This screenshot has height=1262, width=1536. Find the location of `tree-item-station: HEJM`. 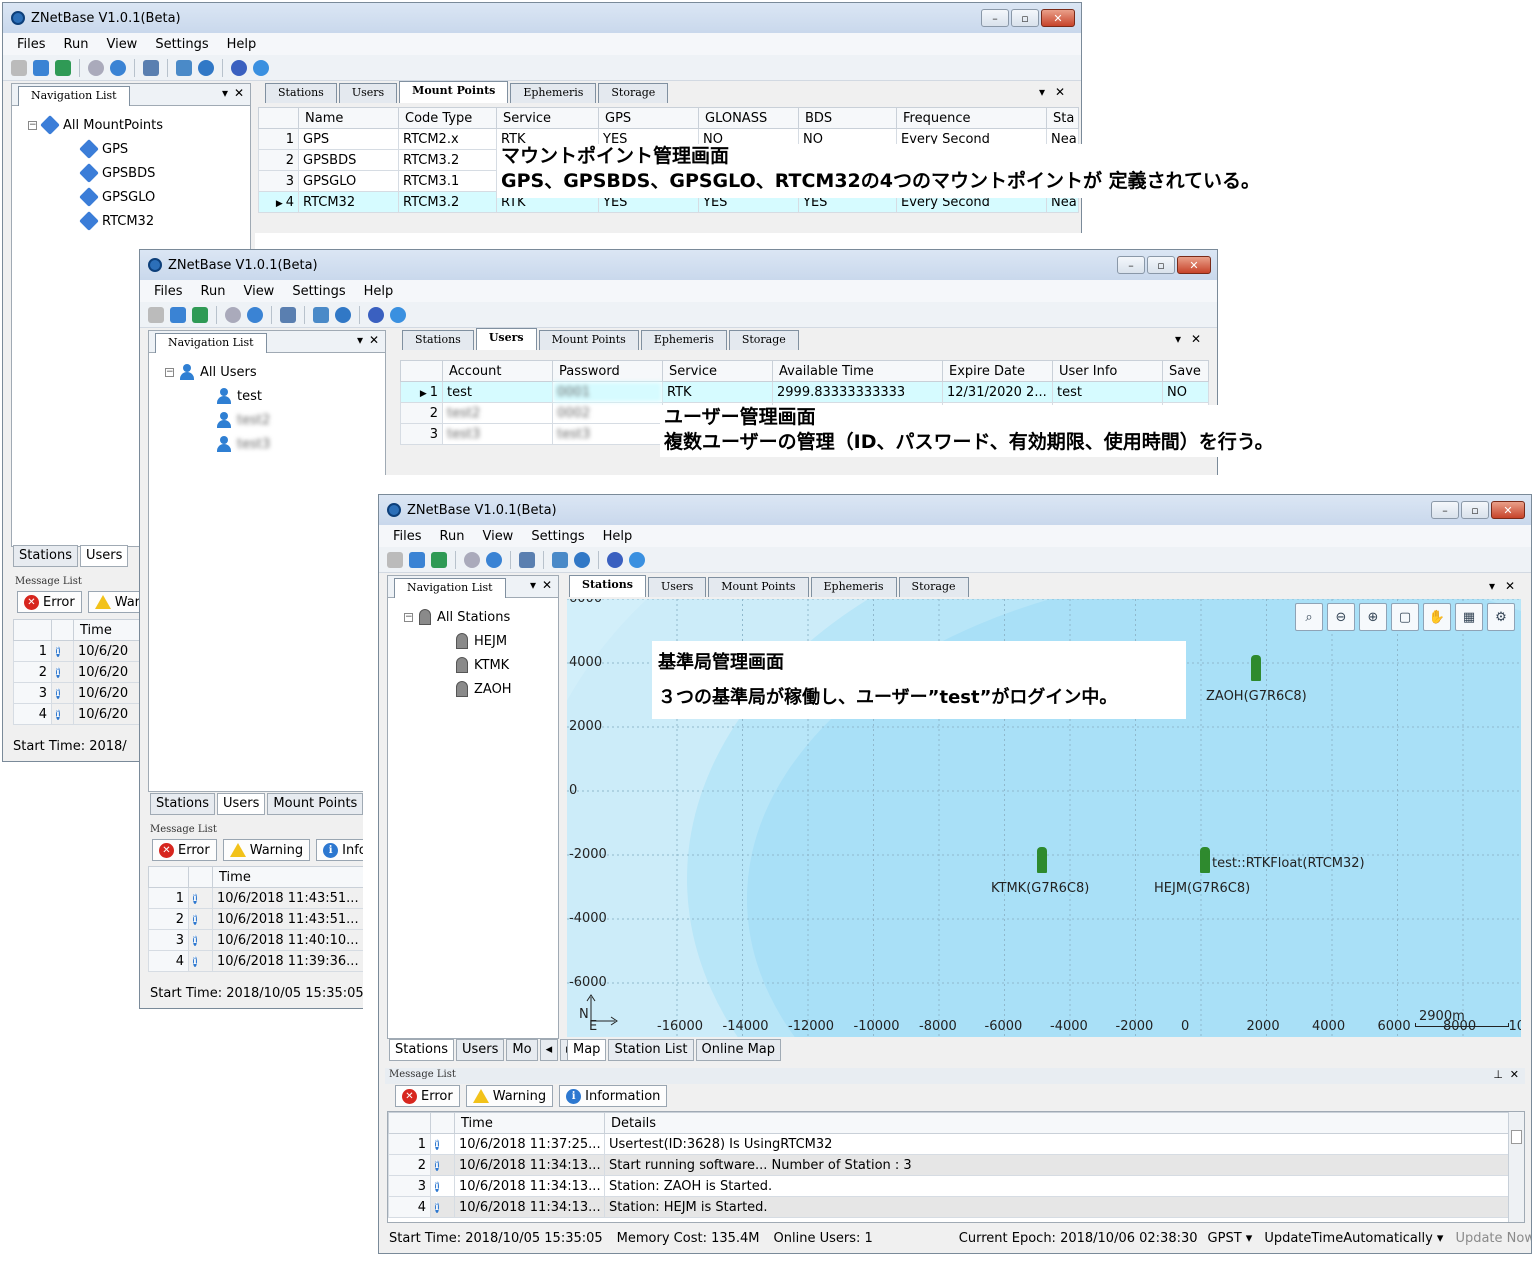

tree-item-station: HEJM is located at coordinates (481, 641).